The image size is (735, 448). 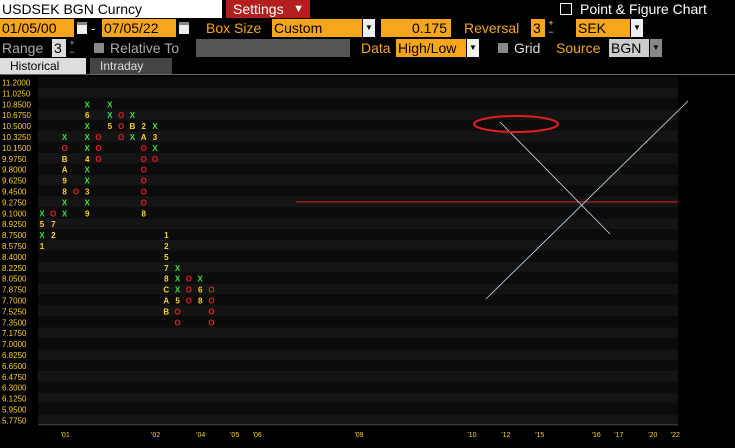 I want to click on tab-intraday: Intraday, so click(x=131, y=66).